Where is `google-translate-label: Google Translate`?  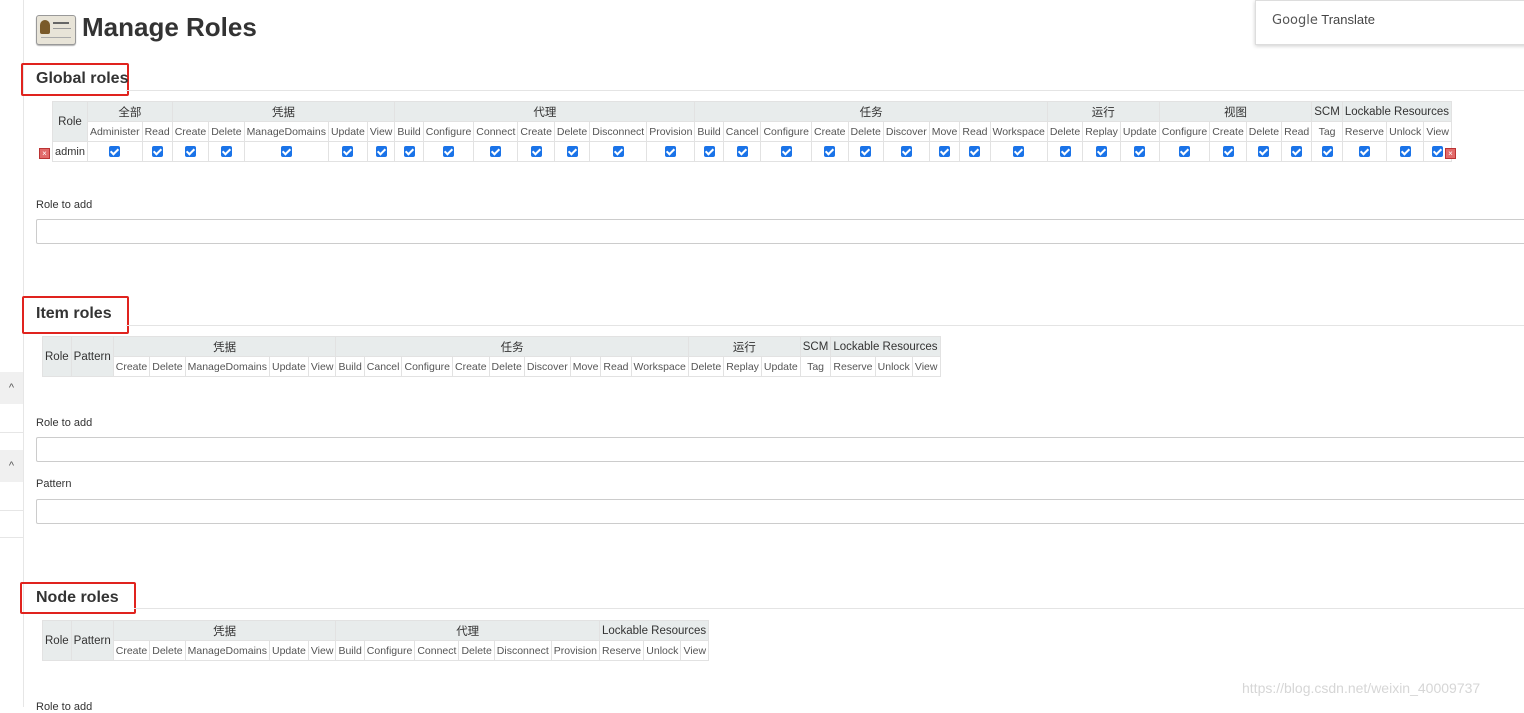
google-translate-label: Google Translate is located at coordinates (1323, 20).